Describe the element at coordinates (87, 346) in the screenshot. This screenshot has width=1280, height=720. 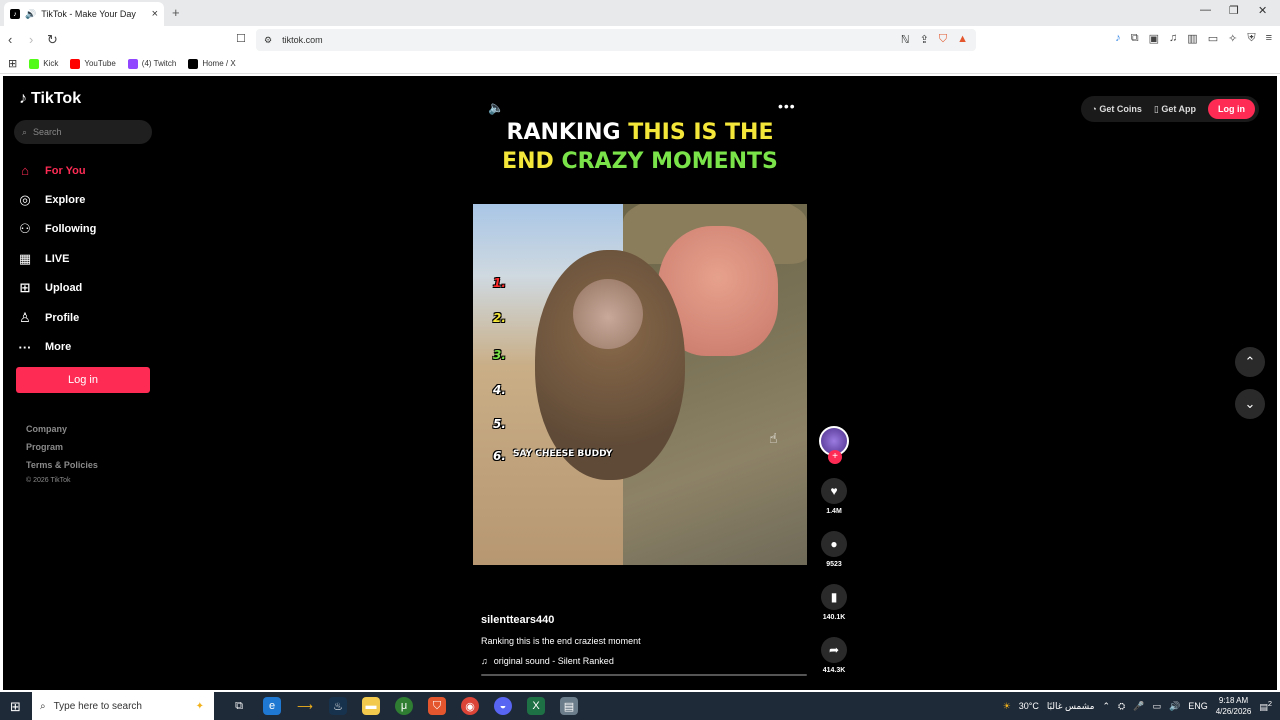
I see `nav-more: ··· More` at that location.